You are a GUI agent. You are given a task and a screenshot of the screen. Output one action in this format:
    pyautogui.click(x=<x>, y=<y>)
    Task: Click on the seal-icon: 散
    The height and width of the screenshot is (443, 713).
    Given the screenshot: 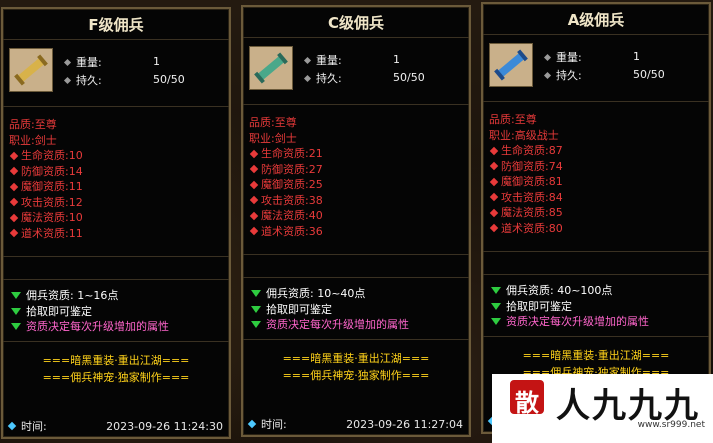 What is the action you would take?
    pyautogui.click(x=527, y=398)
    